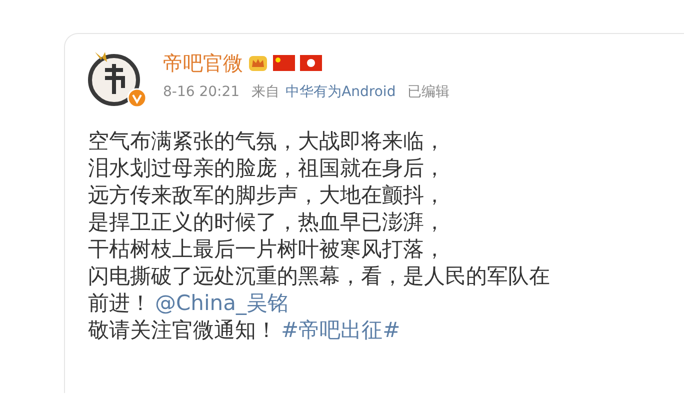 Image resolution: width=690 pixels, height=404 pixels. What do you see at coordinates (266, 92) in the screenshot?
I see `source-label: 来自` at bounding box center [266, 92].